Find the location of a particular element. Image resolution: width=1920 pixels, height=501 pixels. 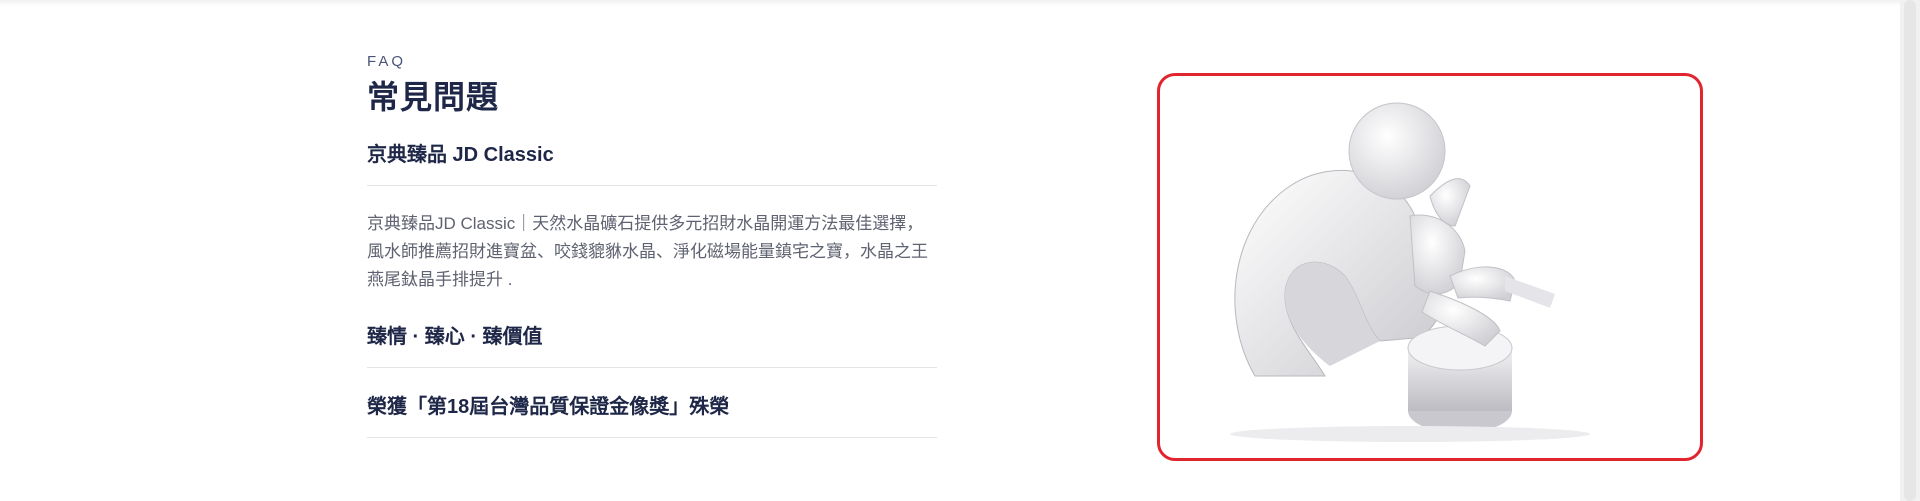

scrollbar-thumb is located at coordinates (1910, 250).